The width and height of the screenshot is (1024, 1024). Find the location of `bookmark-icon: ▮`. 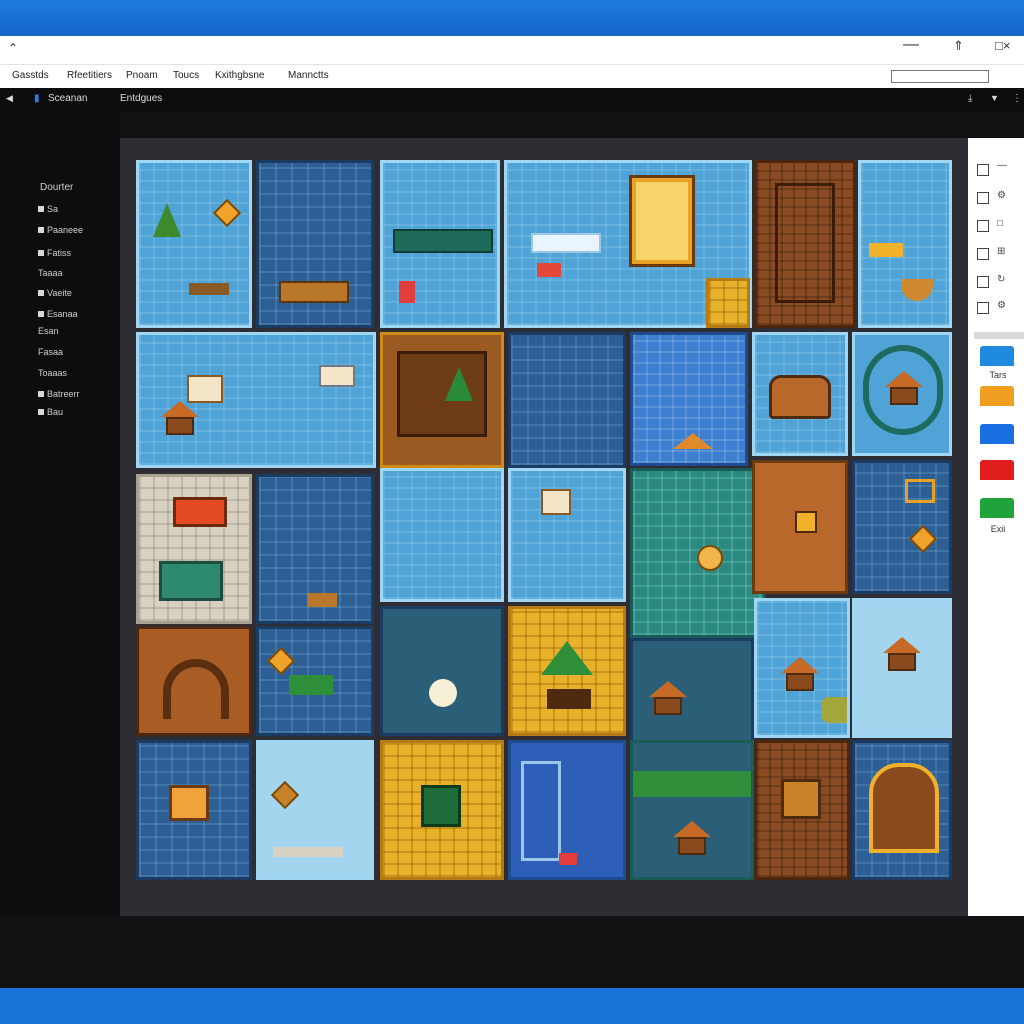

bookmark-icon: ▮ is located at coordinates (37, 98).